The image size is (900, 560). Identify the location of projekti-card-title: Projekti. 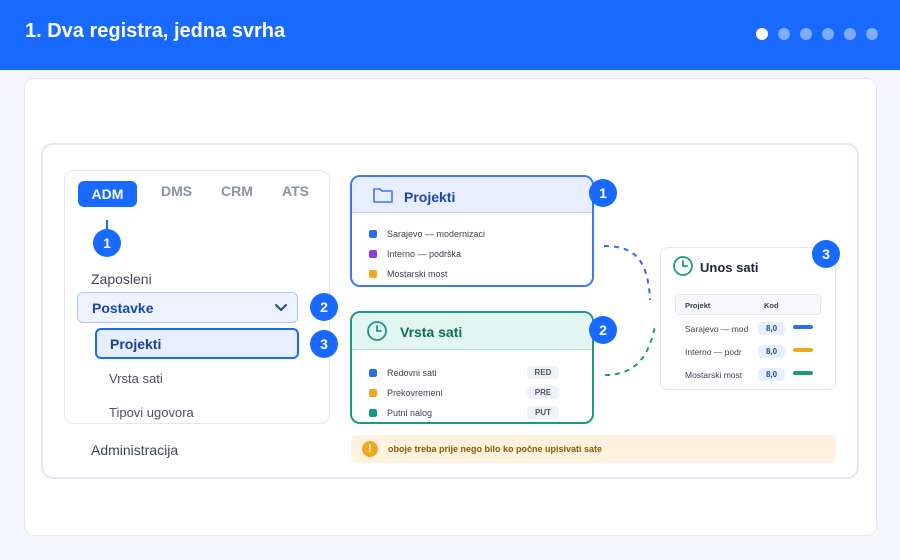
(430, 197).